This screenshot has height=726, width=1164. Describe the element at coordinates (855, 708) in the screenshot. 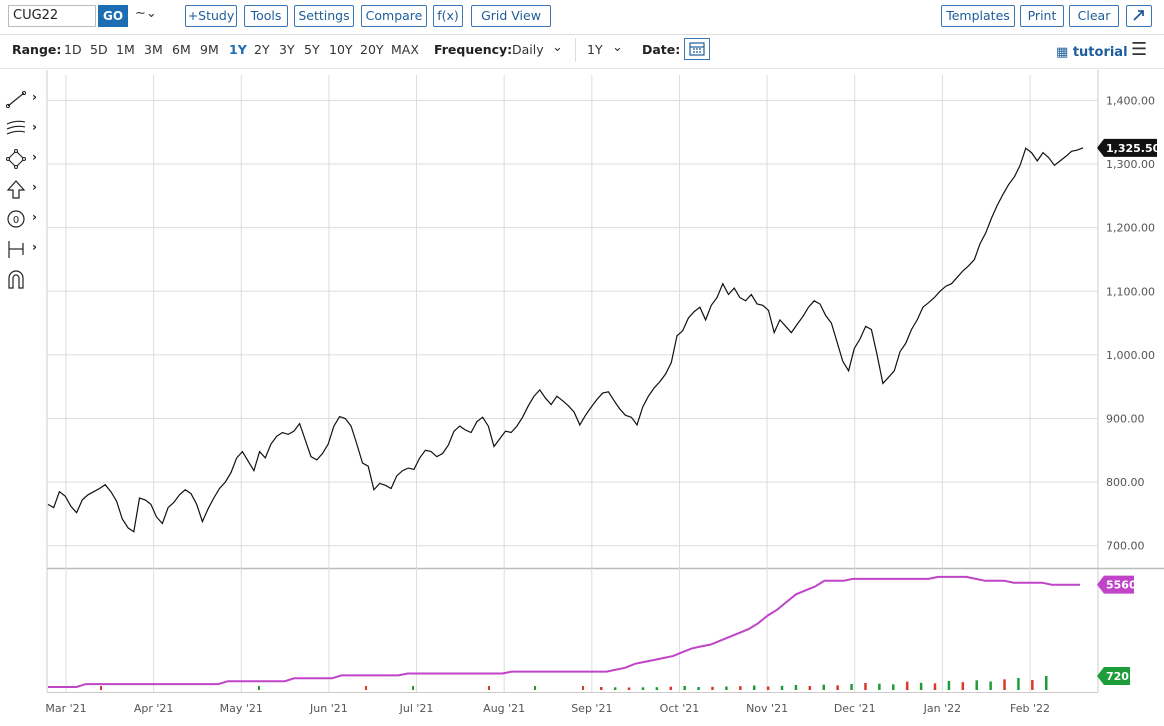

I see `x-tick-label: Dec '21` at that location.